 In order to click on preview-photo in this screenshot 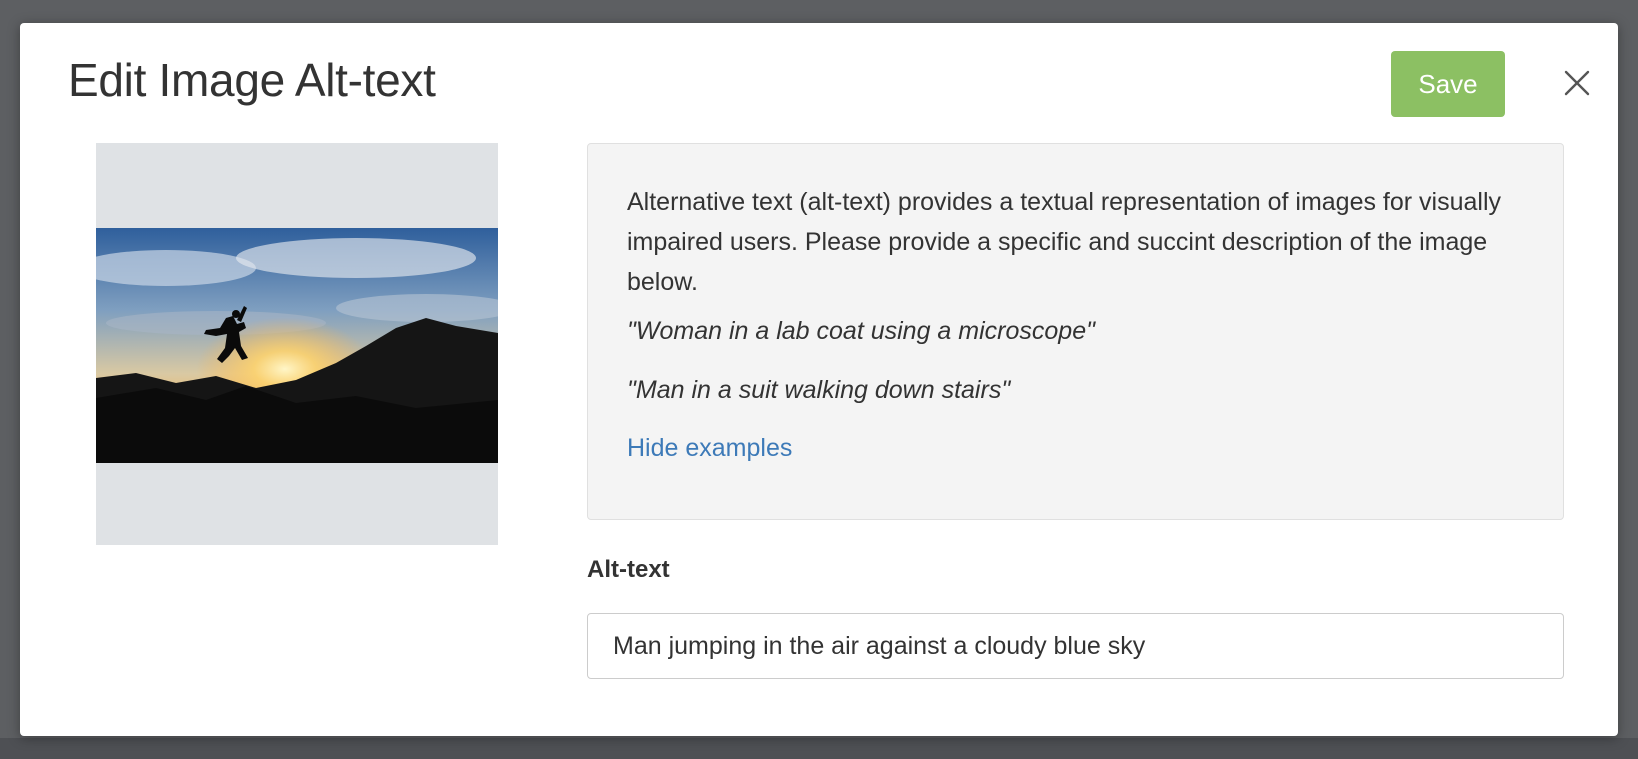, I will do `click(297, 345)`.